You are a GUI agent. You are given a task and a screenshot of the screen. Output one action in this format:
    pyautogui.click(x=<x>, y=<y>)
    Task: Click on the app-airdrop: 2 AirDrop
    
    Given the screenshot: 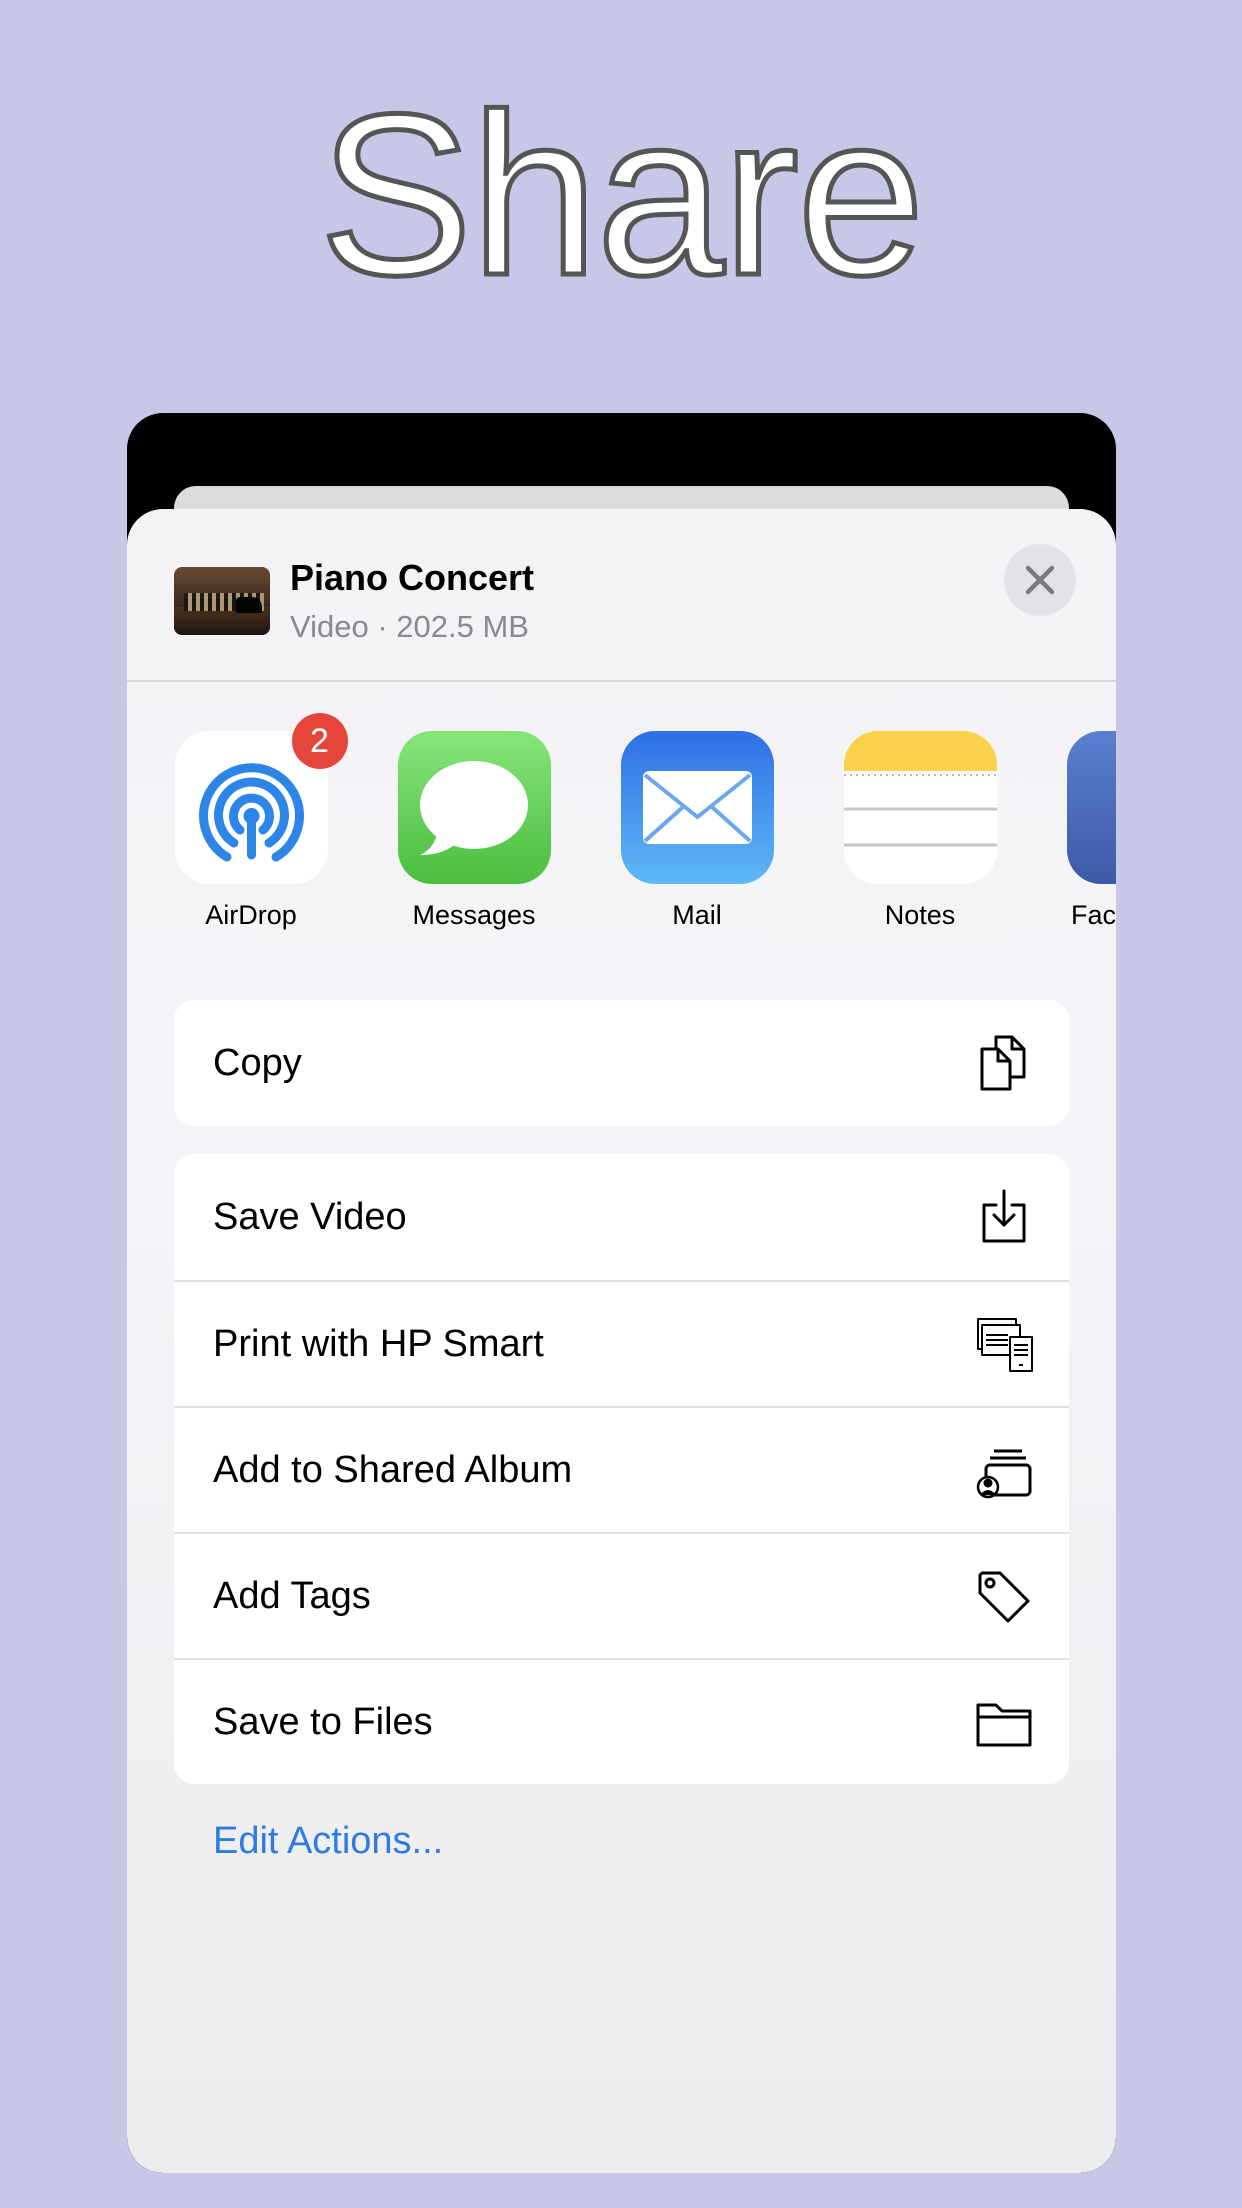 What is the action you would take?
    pyautogui.click(x=259, y=822)
    